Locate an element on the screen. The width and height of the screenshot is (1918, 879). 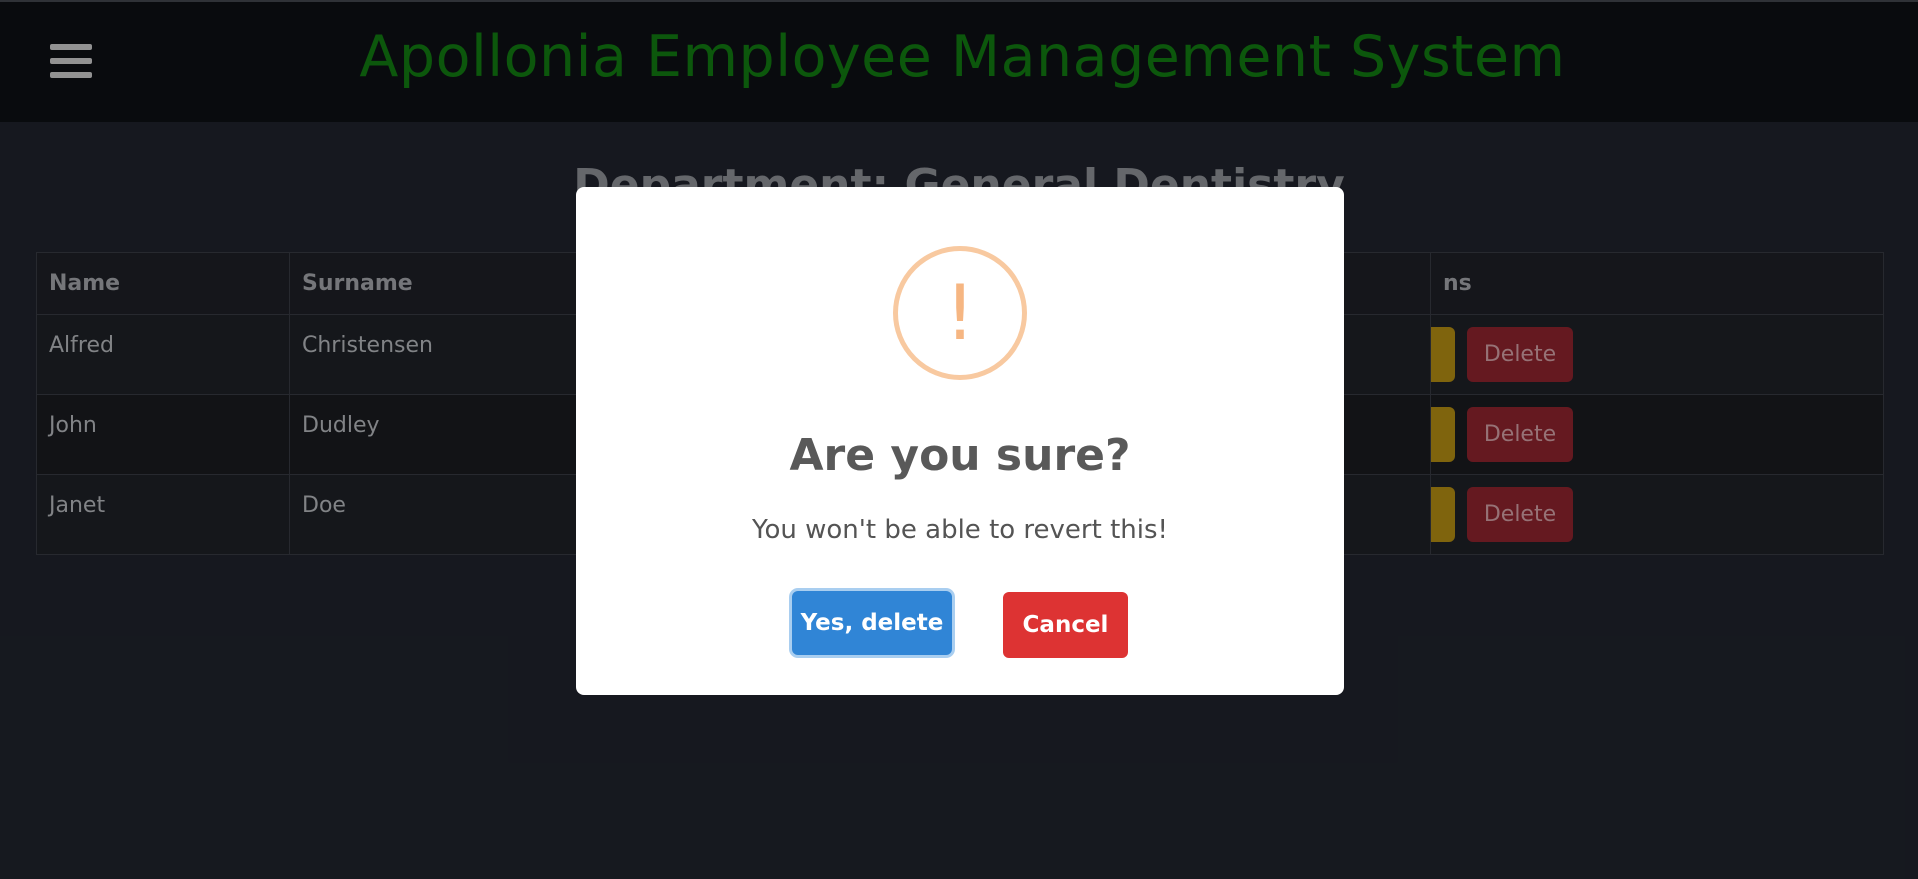
dialog-text: You won't be able to revert this! is located at coordinates (960, 530).